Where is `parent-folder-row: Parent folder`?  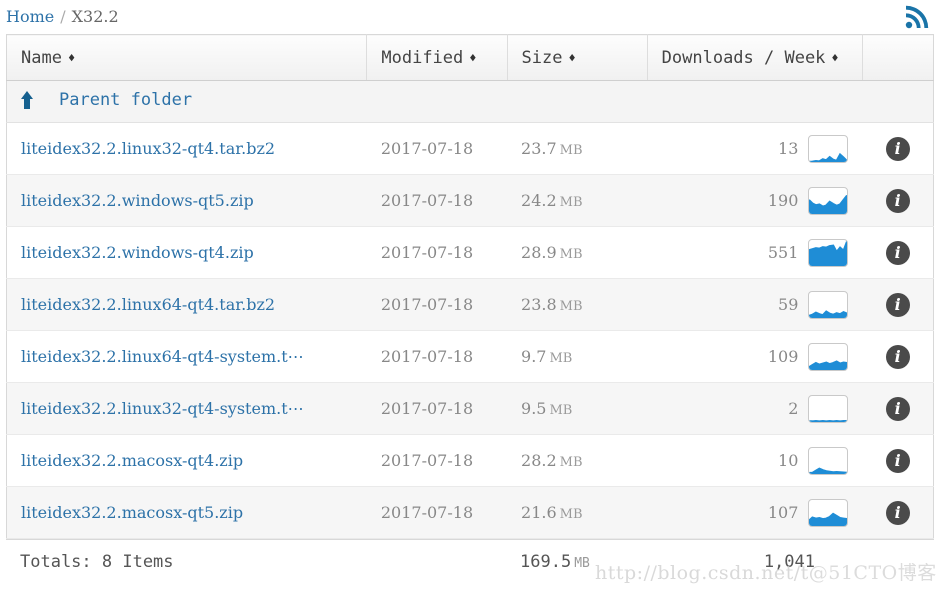 parent-folder-row: Parent folder is located at coordinates (470, 101).